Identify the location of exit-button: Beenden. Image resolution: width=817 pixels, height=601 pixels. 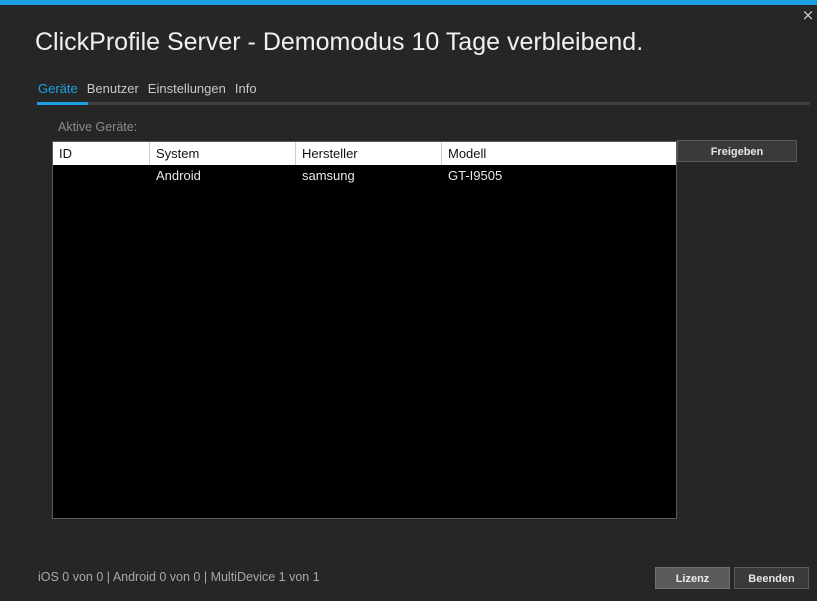
(771, 578).